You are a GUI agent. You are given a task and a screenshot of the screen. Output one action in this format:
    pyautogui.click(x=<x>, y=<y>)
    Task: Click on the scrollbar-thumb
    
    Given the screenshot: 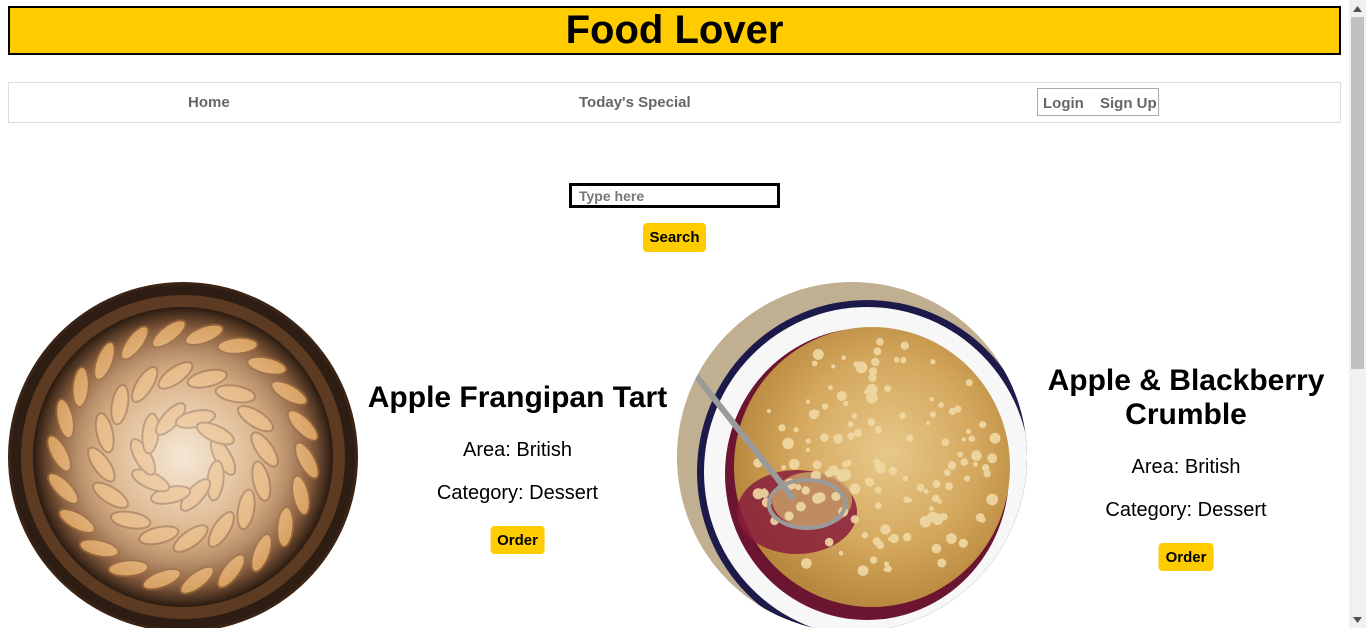 What is the action you would take?
    pyautogui.click(x=1357, y=193)
    